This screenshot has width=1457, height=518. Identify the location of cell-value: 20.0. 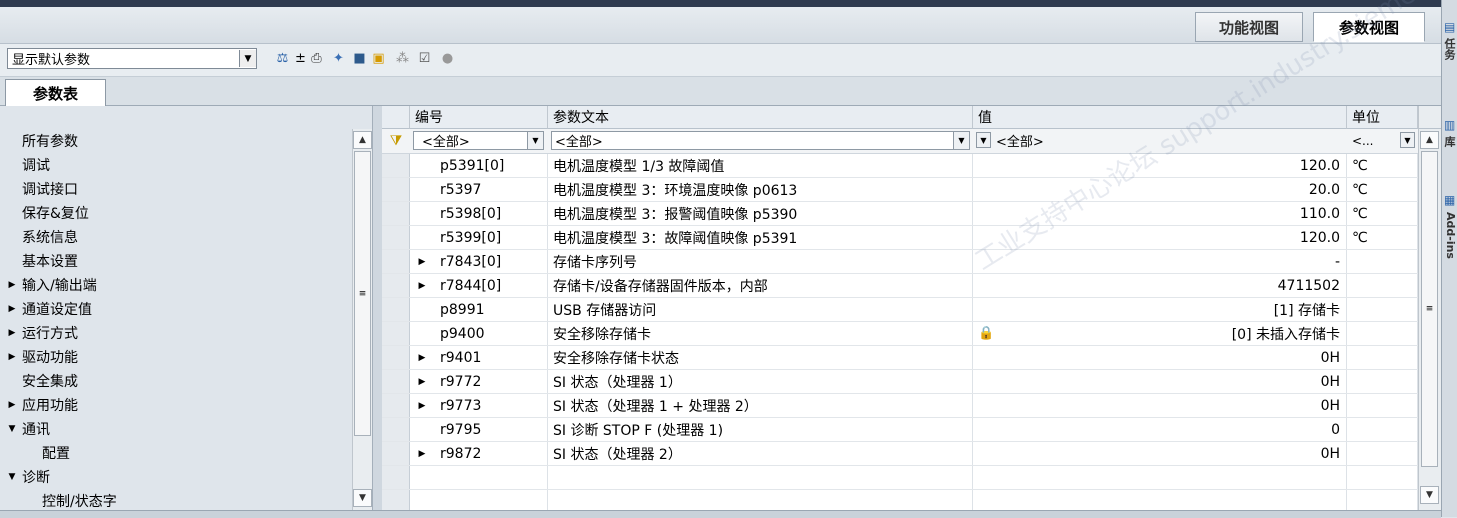
(1160, 189).